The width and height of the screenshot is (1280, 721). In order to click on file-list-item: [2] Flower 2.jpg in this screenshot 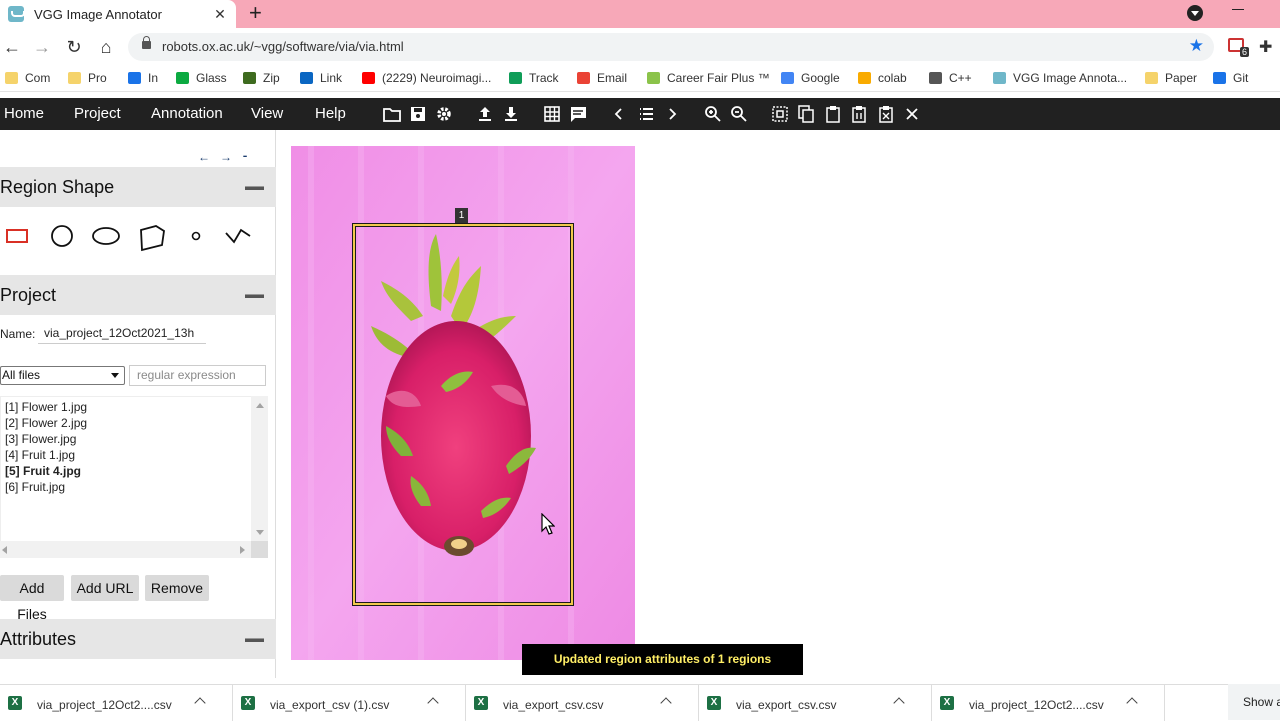, I will do `click(46, 423)`.